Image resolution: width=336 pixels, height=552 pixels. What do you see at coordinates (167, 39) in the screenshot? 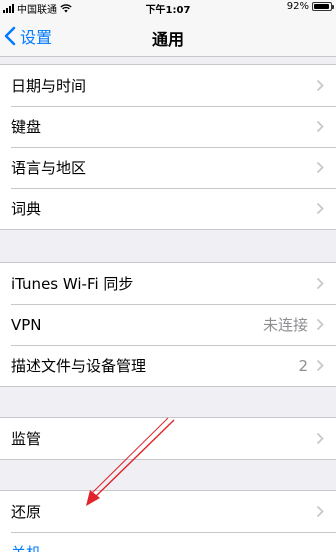
I see `page-title: 通用` at bounding box center [167, 39].